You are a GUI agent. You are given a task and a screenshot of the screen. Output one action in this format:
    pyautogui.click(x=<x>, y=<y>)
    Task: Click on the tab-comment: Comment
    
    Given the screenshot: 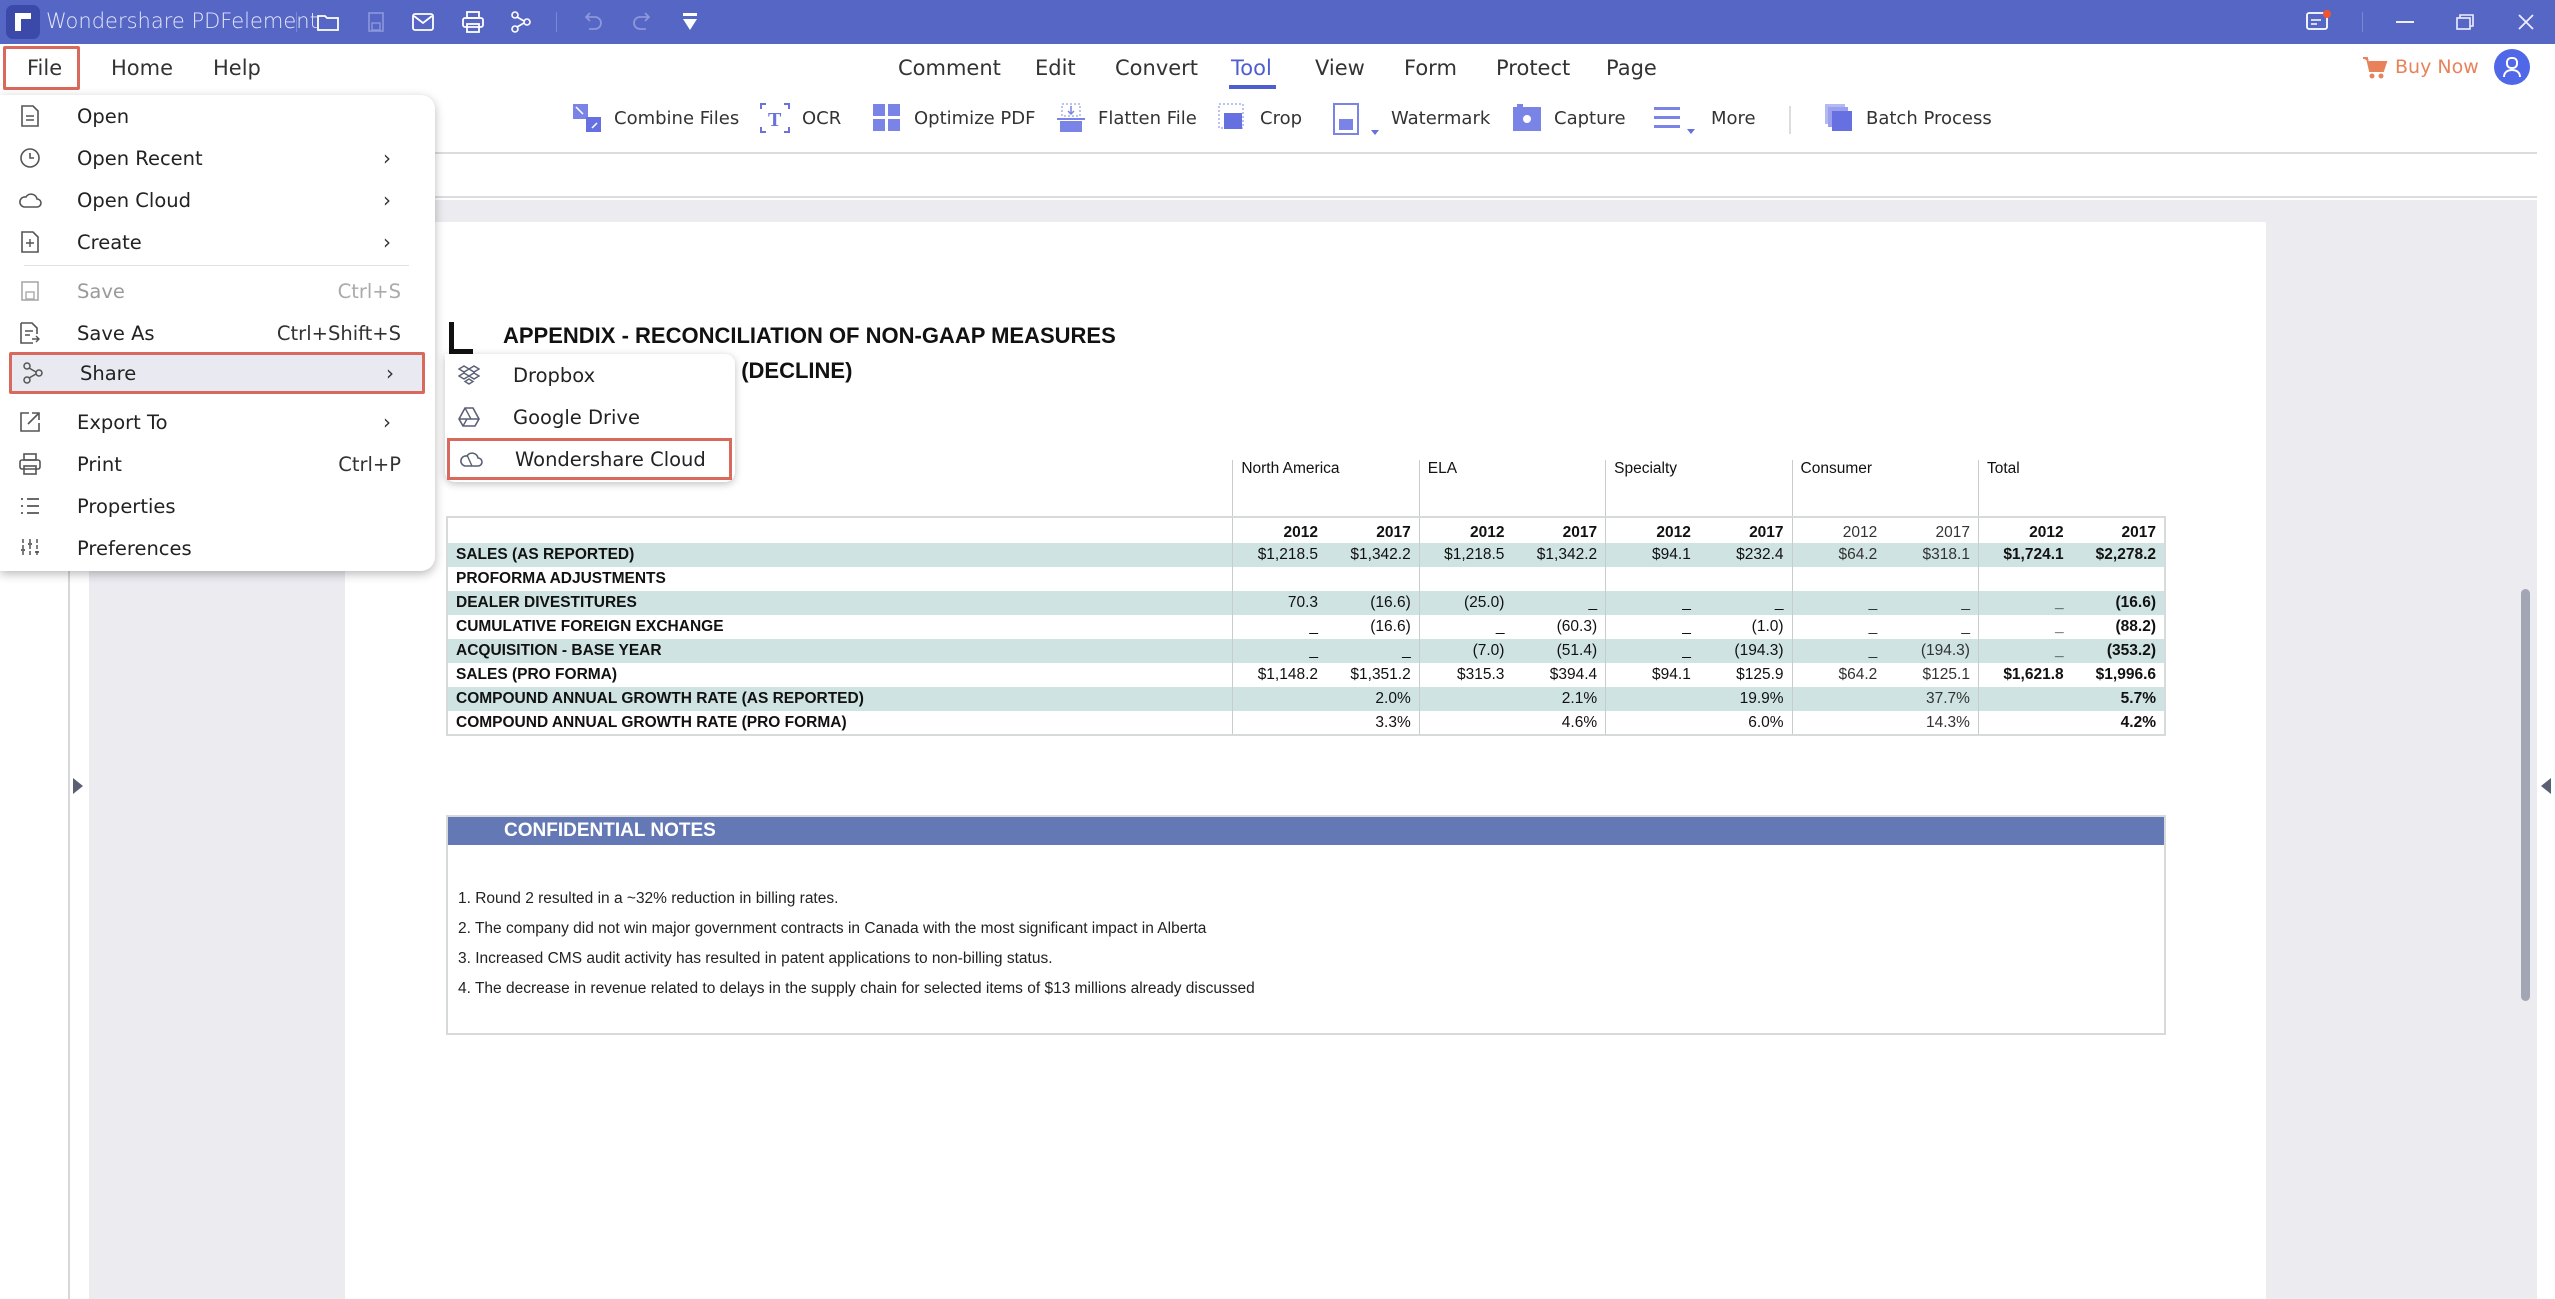 What is the action you would take?
    pyautogui.click(x=949, y=68)
    